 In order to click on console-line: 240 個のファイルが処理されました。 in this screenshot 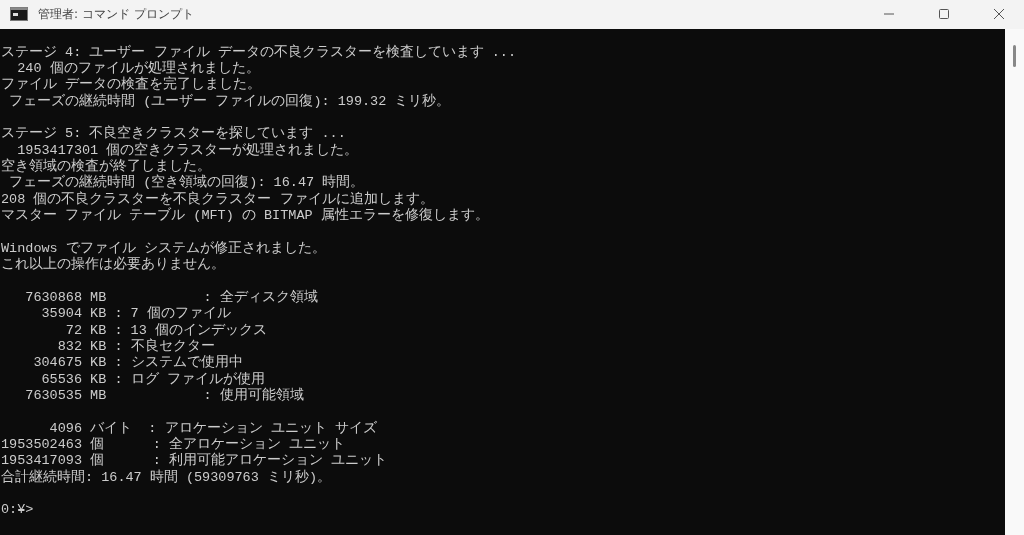, I will do `click(138, 69)`.